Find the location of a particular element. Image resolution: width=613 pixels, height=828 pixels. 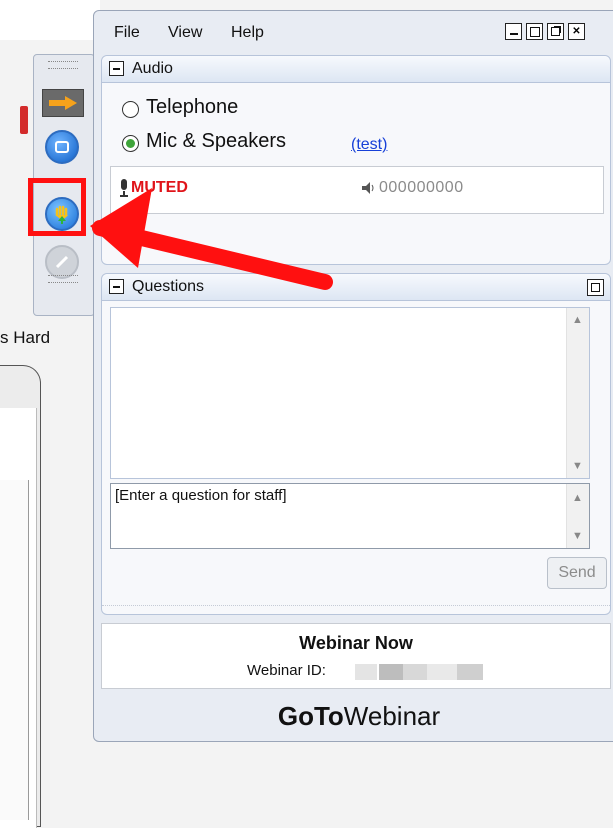

menubar: File View Help ✕ is located at coordinates (353, 31).